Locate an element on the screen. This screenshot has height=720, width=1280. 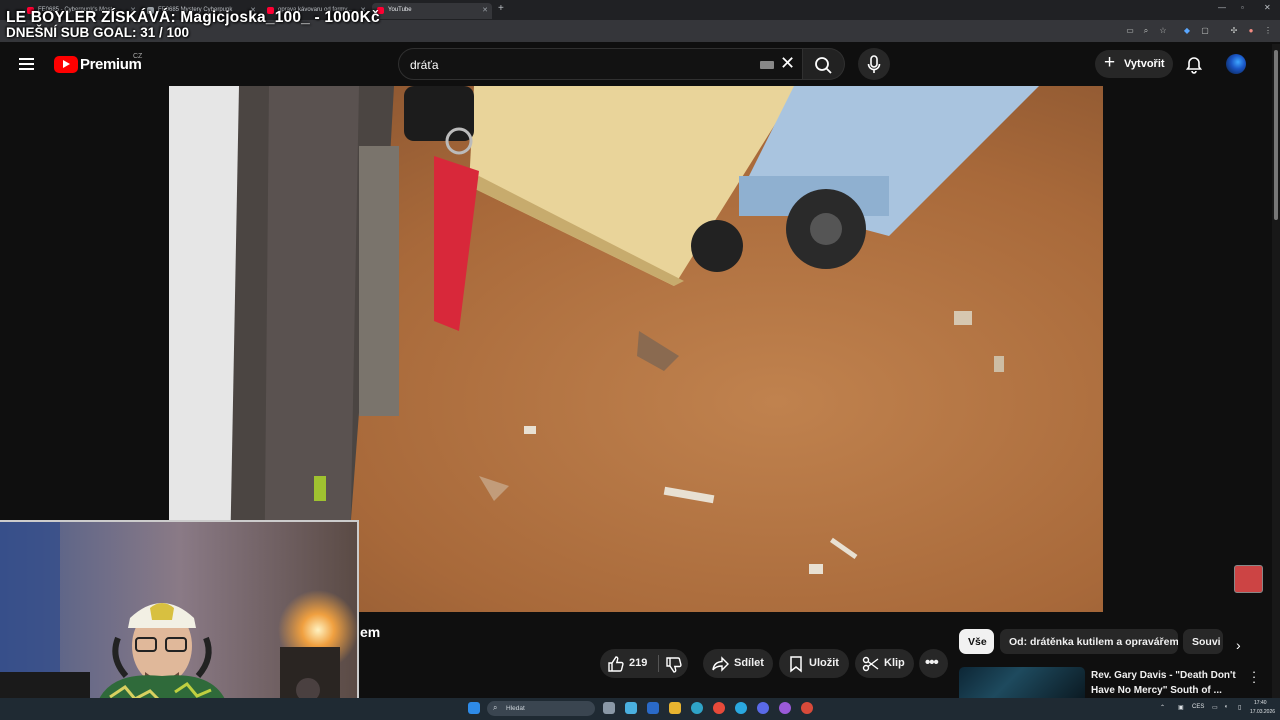
chip-related: Souvi is located at coordinates (1203, 641).